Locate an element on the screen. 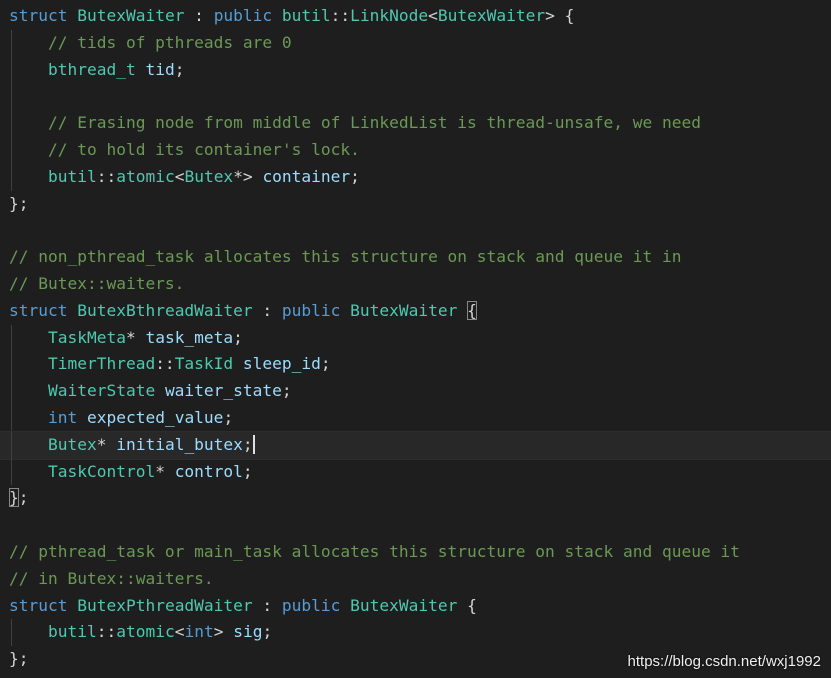  code-token: TaskId is located at coordinates (204, 364).